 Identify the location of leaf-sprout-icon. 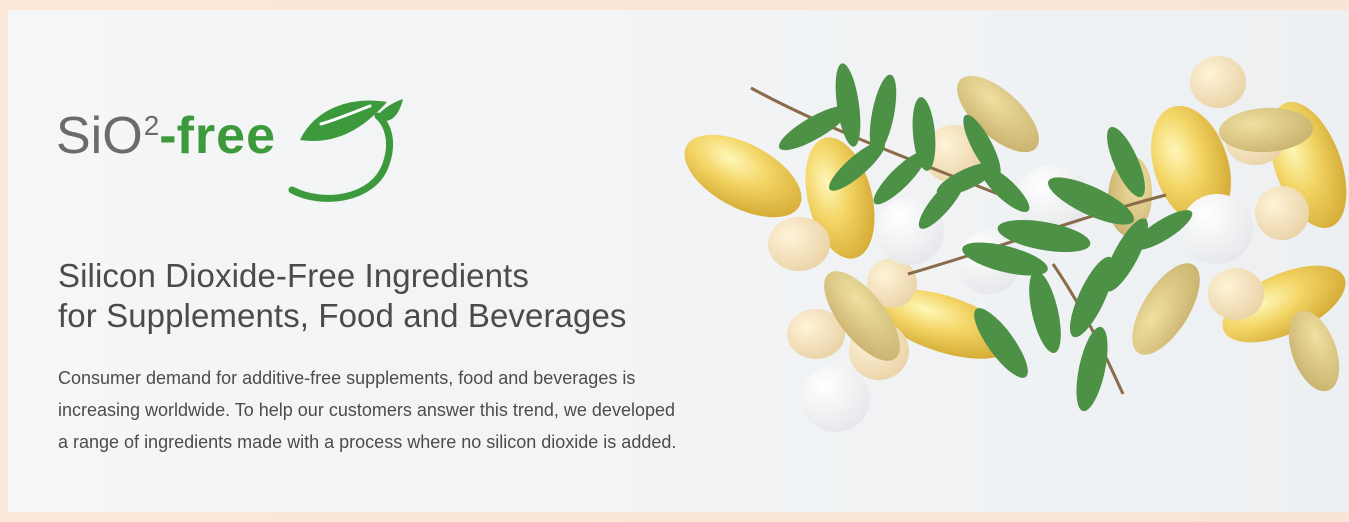
(345, 150).